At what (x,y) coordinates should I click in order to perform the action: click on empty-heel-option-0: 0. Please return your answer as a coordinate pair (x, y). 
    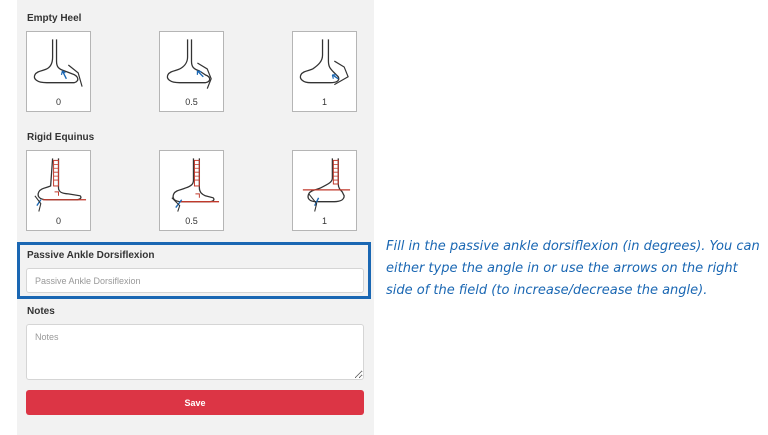
    Looking at the image, I should click on (58, 71).